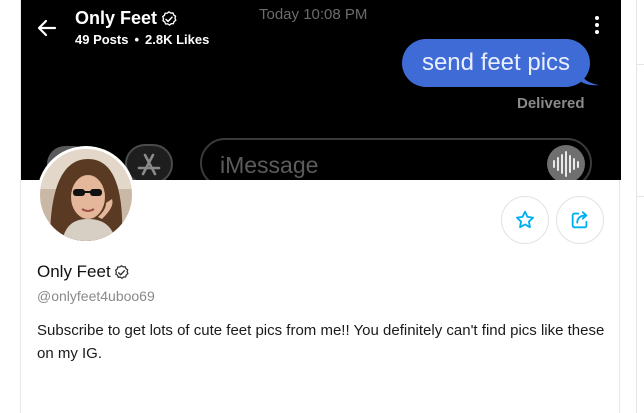 This screenshot has width=644, height=413. Describe the element at coordinates (142, 39) in the screenshot. I see `header-stats: 49 Posts • 2.8K Likes` at that location.